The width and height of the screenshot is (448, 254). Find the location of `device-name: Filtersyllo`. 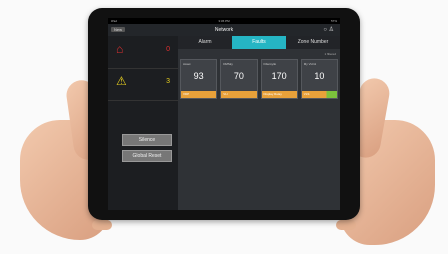

device-name: Filtersyllo is located at coordinates (270, 64).